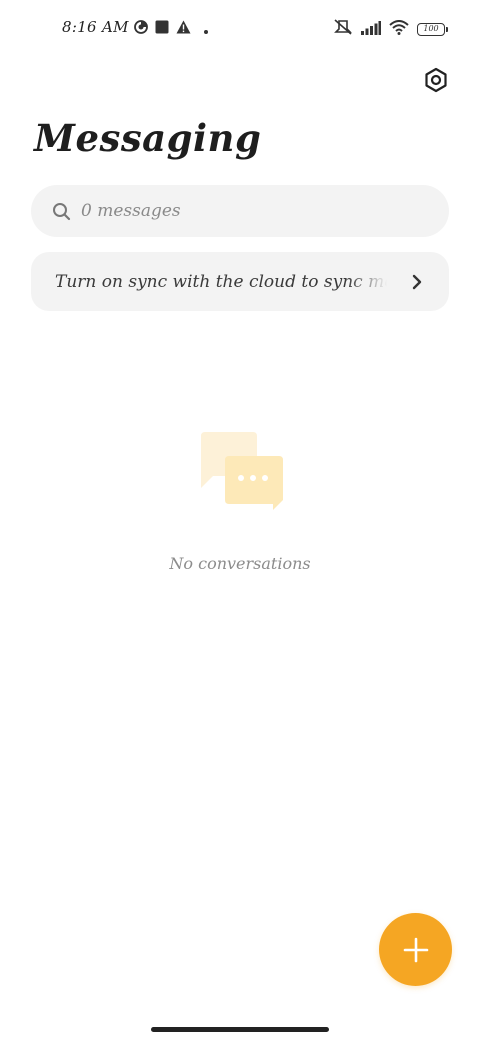  I want to click on new-conversation-button, so click(415, 949).